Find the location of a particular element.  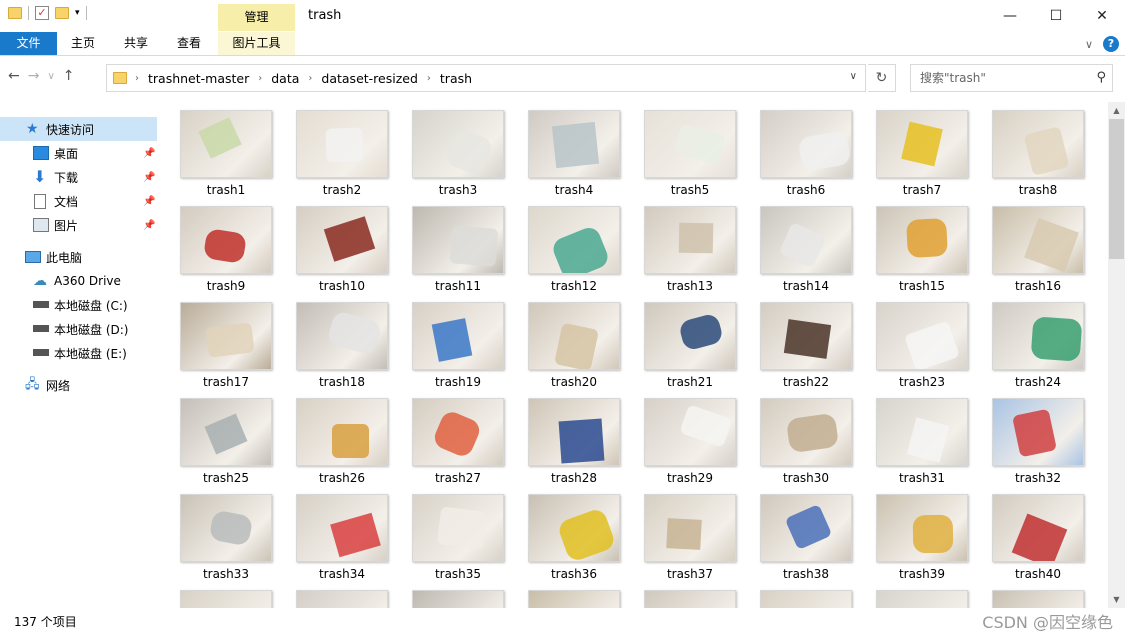

file-item: trash18 is located at coordinates (334, 342).